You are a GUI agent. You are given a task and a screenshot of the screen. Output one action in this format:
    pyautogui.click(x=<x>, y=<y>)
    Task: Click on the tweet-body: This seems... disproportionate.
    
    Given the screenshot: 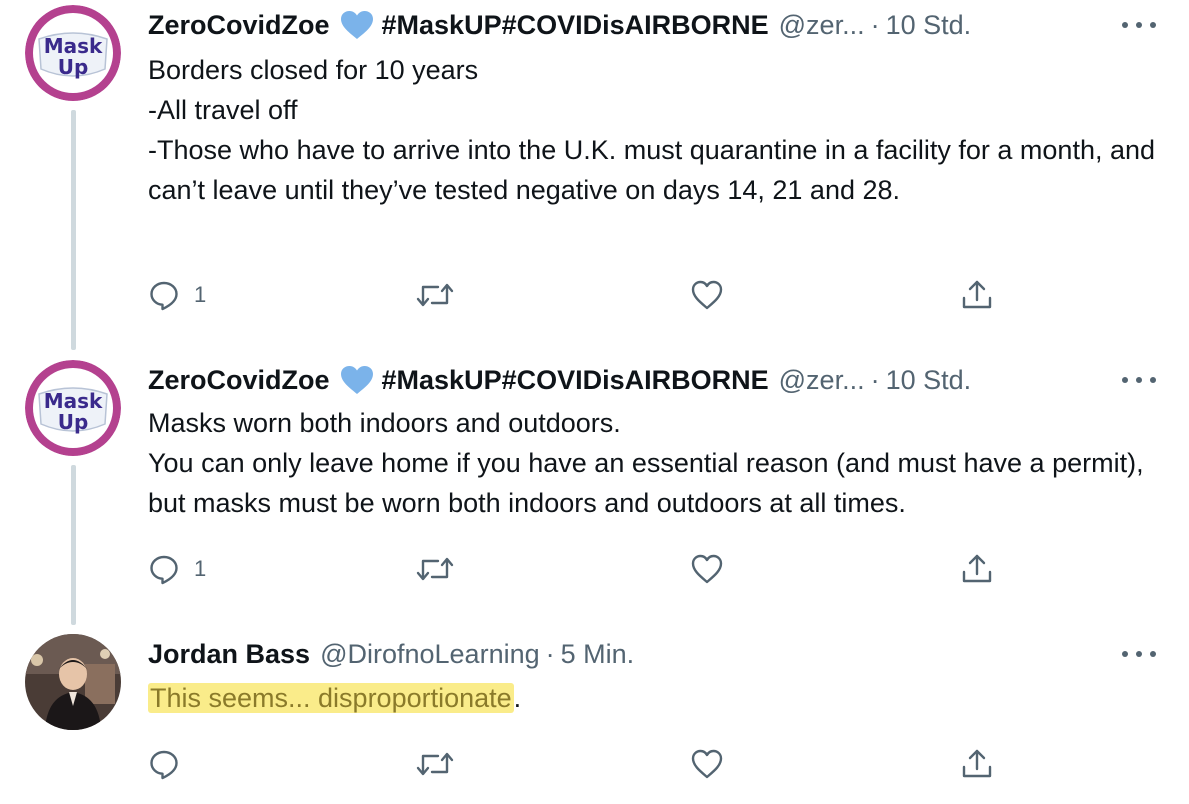 What is the action you would take?
    pyautogui.click(x=653, y=698)
    